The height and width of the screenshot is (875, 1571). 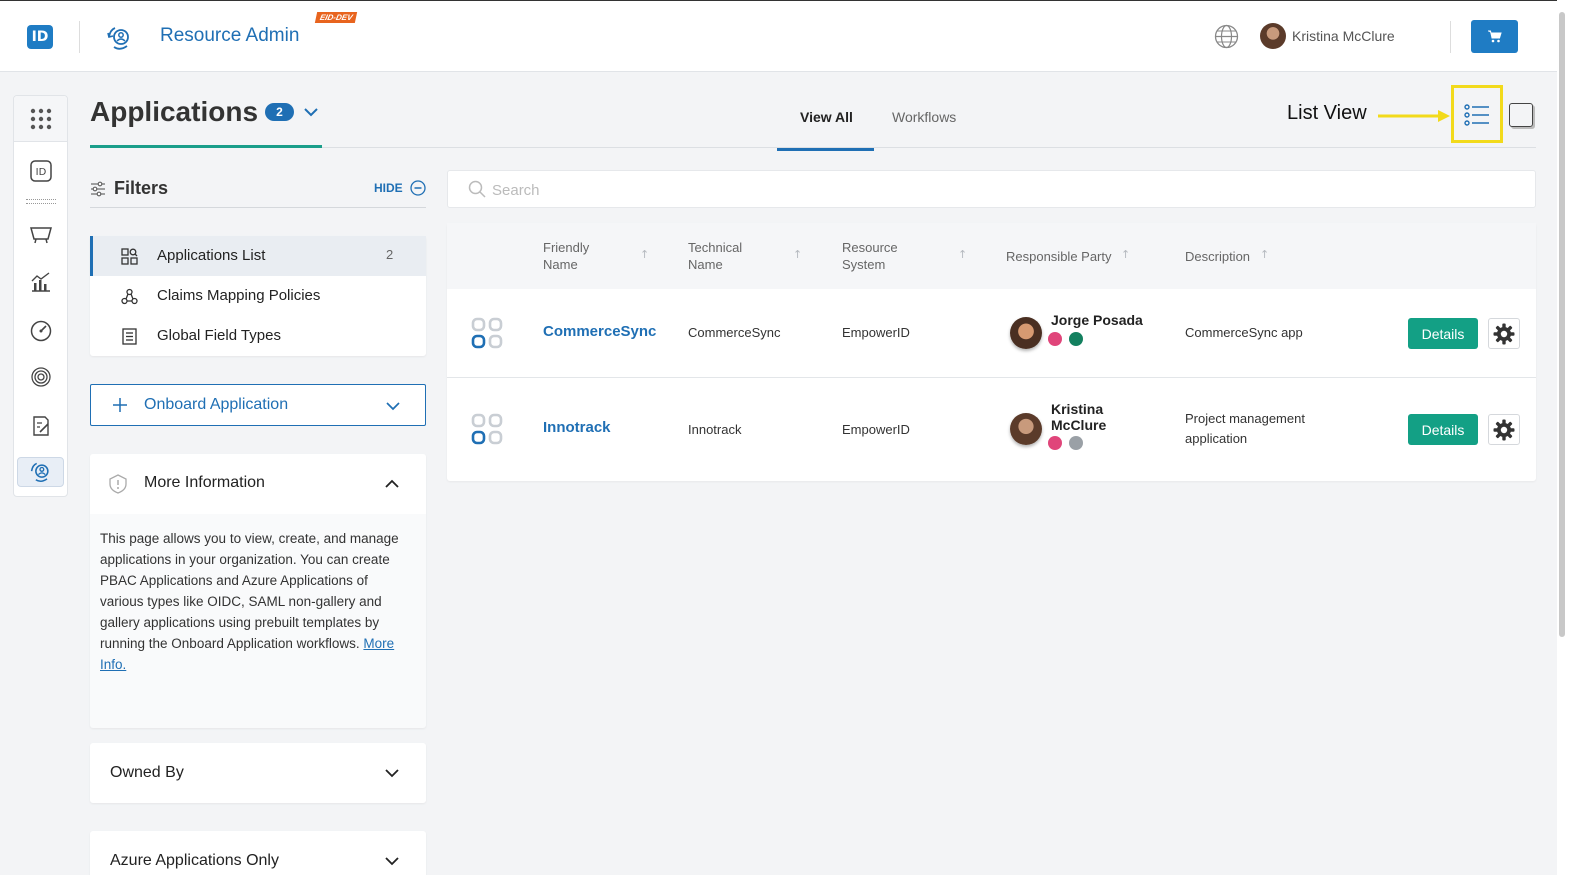 I want to click on responsible-party-name: Kristina McClure, so click(x=1078, y=417).